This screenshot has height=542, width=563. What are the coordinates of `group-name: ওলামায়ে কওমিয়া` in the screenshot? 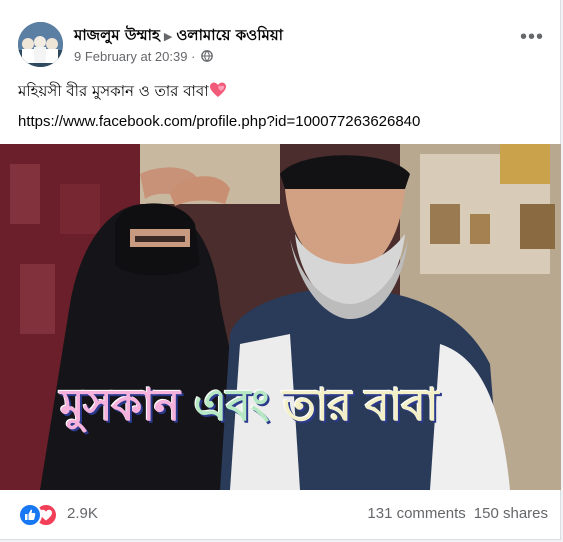 It's located at (229, 35).